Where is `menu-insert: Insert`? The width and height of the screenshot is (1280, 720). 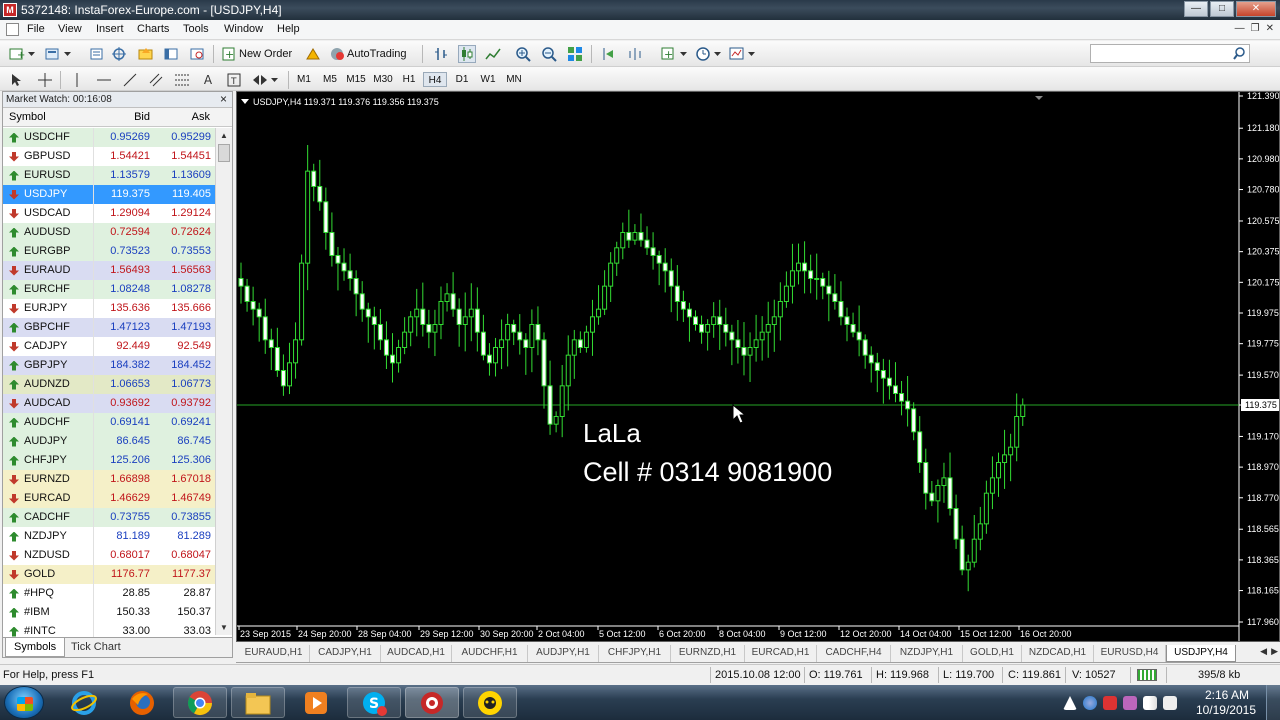
menu-insert: Insert is located at coordinates (110, 29).